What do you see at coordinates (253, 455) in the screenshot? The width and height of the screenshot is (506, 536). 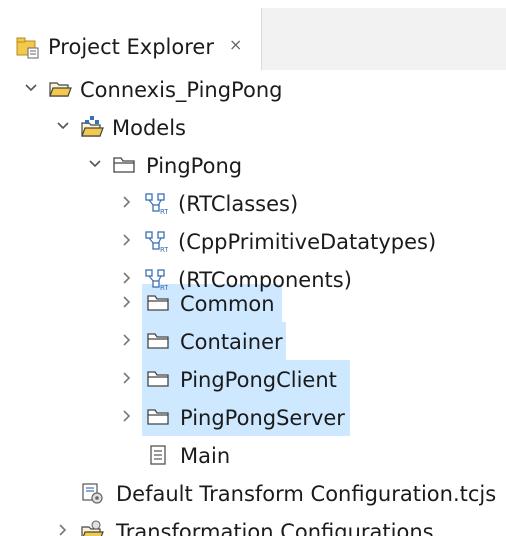 I see `tree-item-main: Main` at bounding box center [253, 455].